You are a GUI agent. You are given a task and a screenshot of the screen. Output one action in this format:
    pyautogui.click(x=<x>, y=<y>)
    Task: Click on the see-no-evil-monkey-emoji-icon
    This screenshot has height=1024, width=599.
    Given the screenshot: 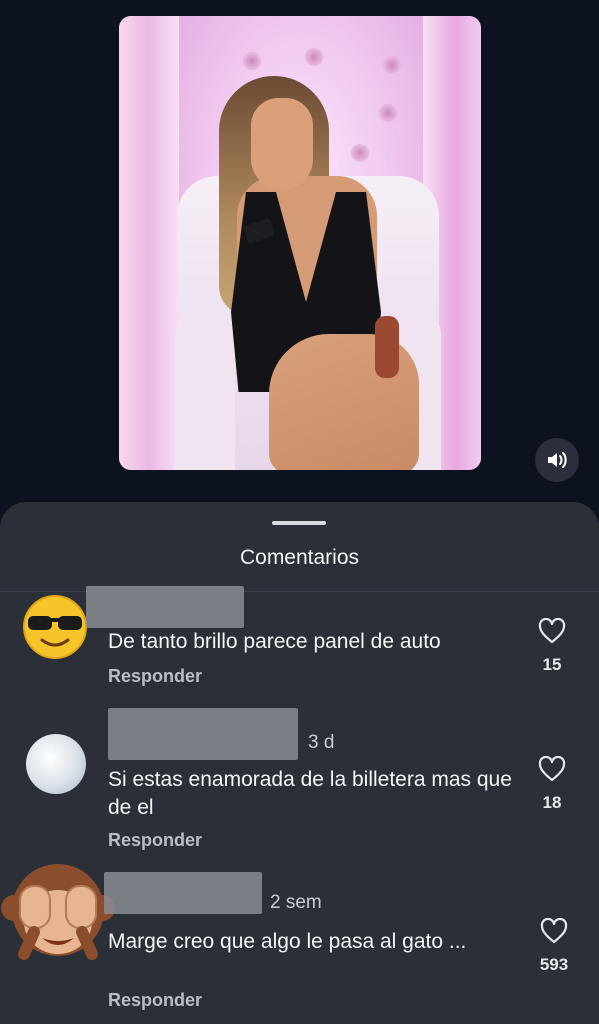 What is the action you would take?
    pyautogui.click(x=58, y=912)
    